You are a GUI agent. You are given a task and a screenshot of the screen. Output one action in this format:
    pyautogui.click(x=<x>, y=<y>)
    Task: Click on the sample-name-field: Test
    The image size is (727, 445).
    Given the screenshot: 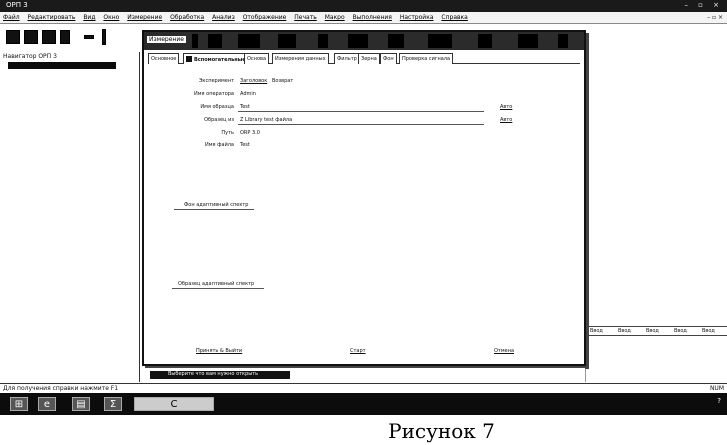 What is the action you would take?
    pyautogui.click(x=245, y=107)
    